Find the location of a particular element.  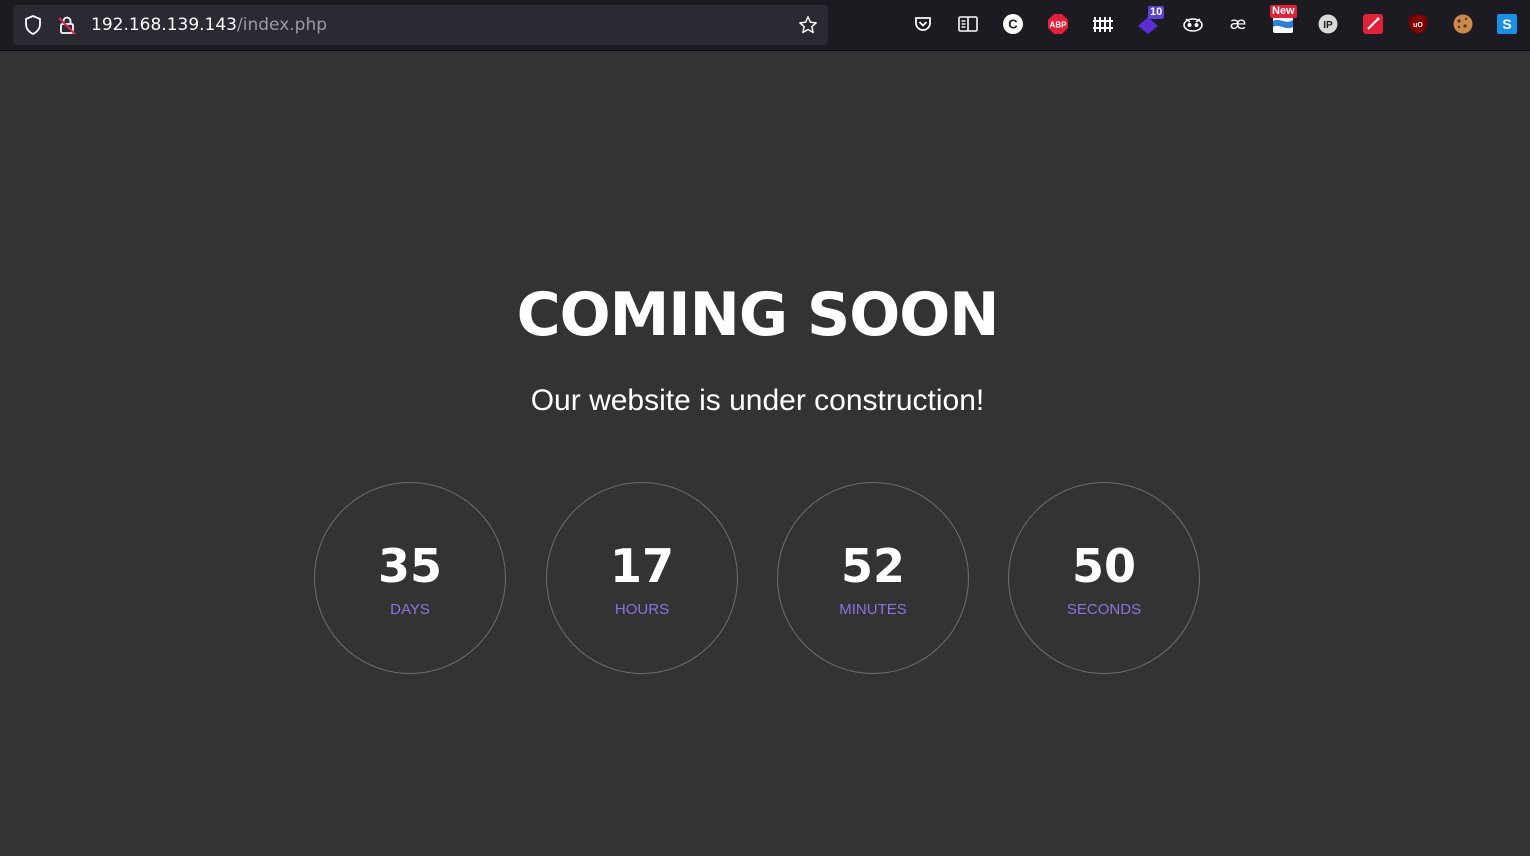

svg-text: IP is located at coordinates (1328, 25).